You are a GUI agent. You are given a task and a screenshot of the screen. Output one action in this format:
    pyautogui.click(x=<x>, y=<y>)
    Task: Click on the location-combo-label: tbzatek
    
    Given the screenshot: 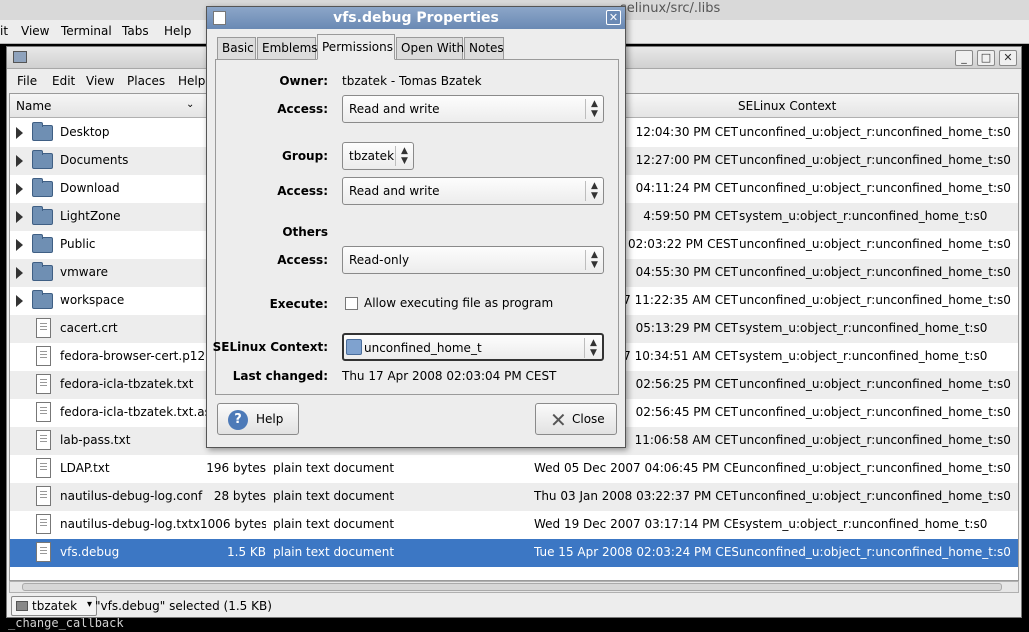 What is the action you would take?
    pyautogui.click(x=55, y=606)
    